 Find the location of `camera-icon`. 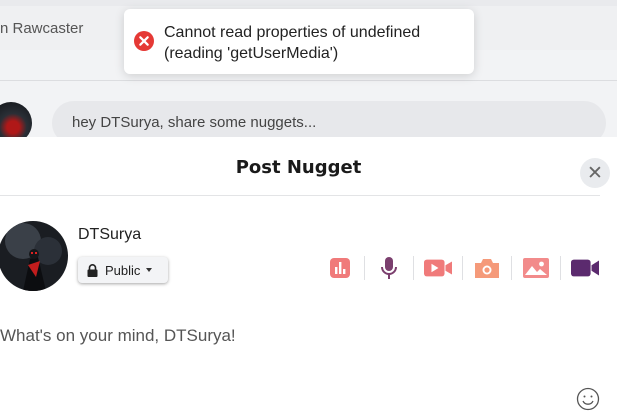

camera-icon is located at coordinates (487, 268).